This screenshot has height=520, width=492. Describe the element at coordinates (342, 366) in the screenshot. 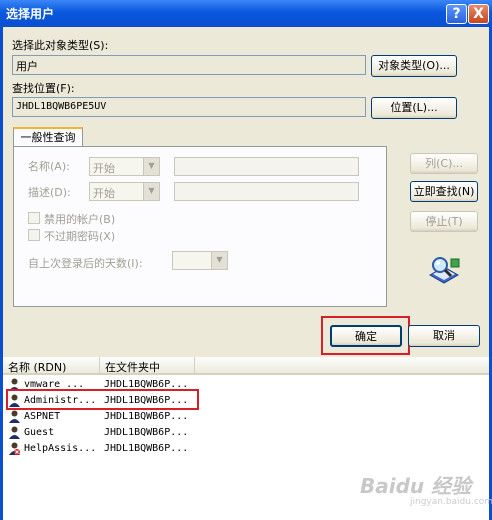

I see `column-header-blank` at that location.